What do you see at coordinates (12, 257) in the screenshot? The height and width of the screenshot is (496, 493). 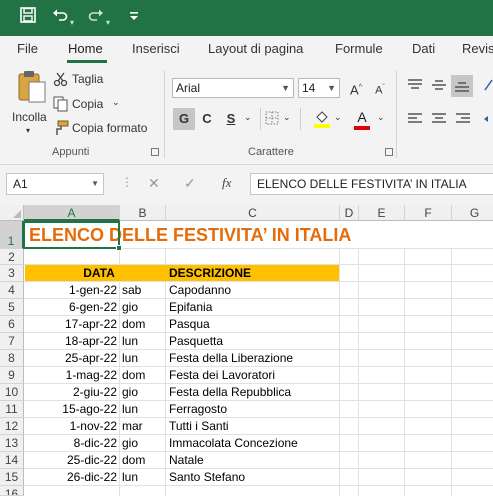 I see `row-header-2: 2` at bounding box center [12, 257].